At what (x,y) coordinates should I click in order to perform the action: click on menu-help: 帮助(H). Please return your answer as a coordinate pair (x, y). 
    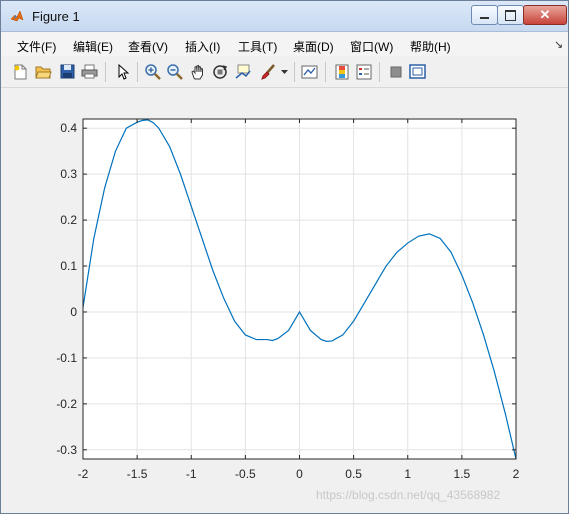
    Looking at the image, I should click on (430, 46).